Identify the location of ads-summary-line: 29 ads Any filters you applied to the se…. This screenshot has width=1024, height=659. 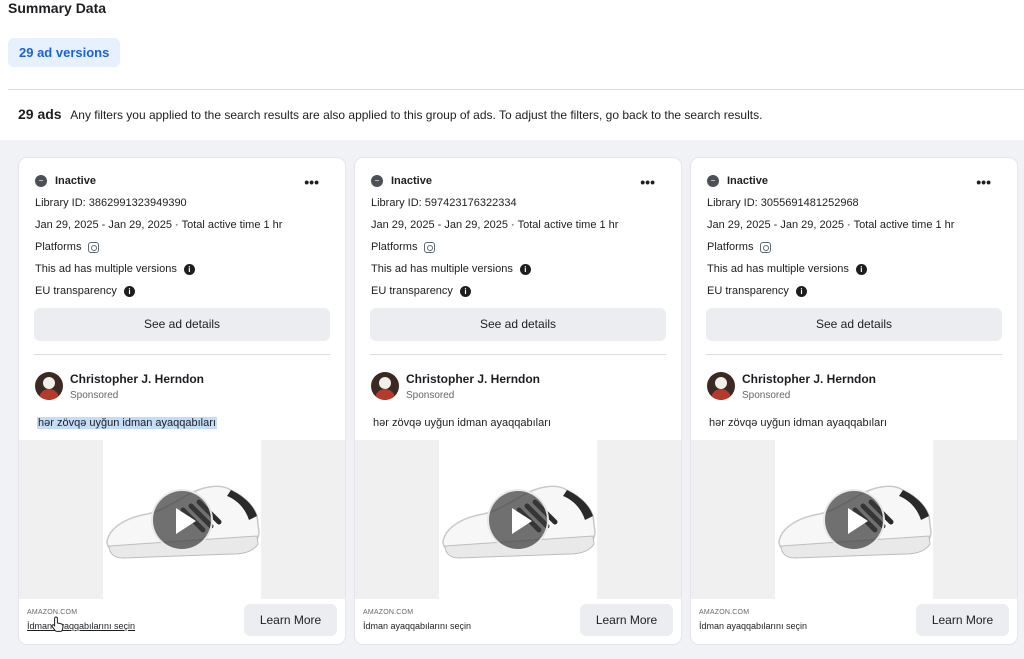
(390, 114).